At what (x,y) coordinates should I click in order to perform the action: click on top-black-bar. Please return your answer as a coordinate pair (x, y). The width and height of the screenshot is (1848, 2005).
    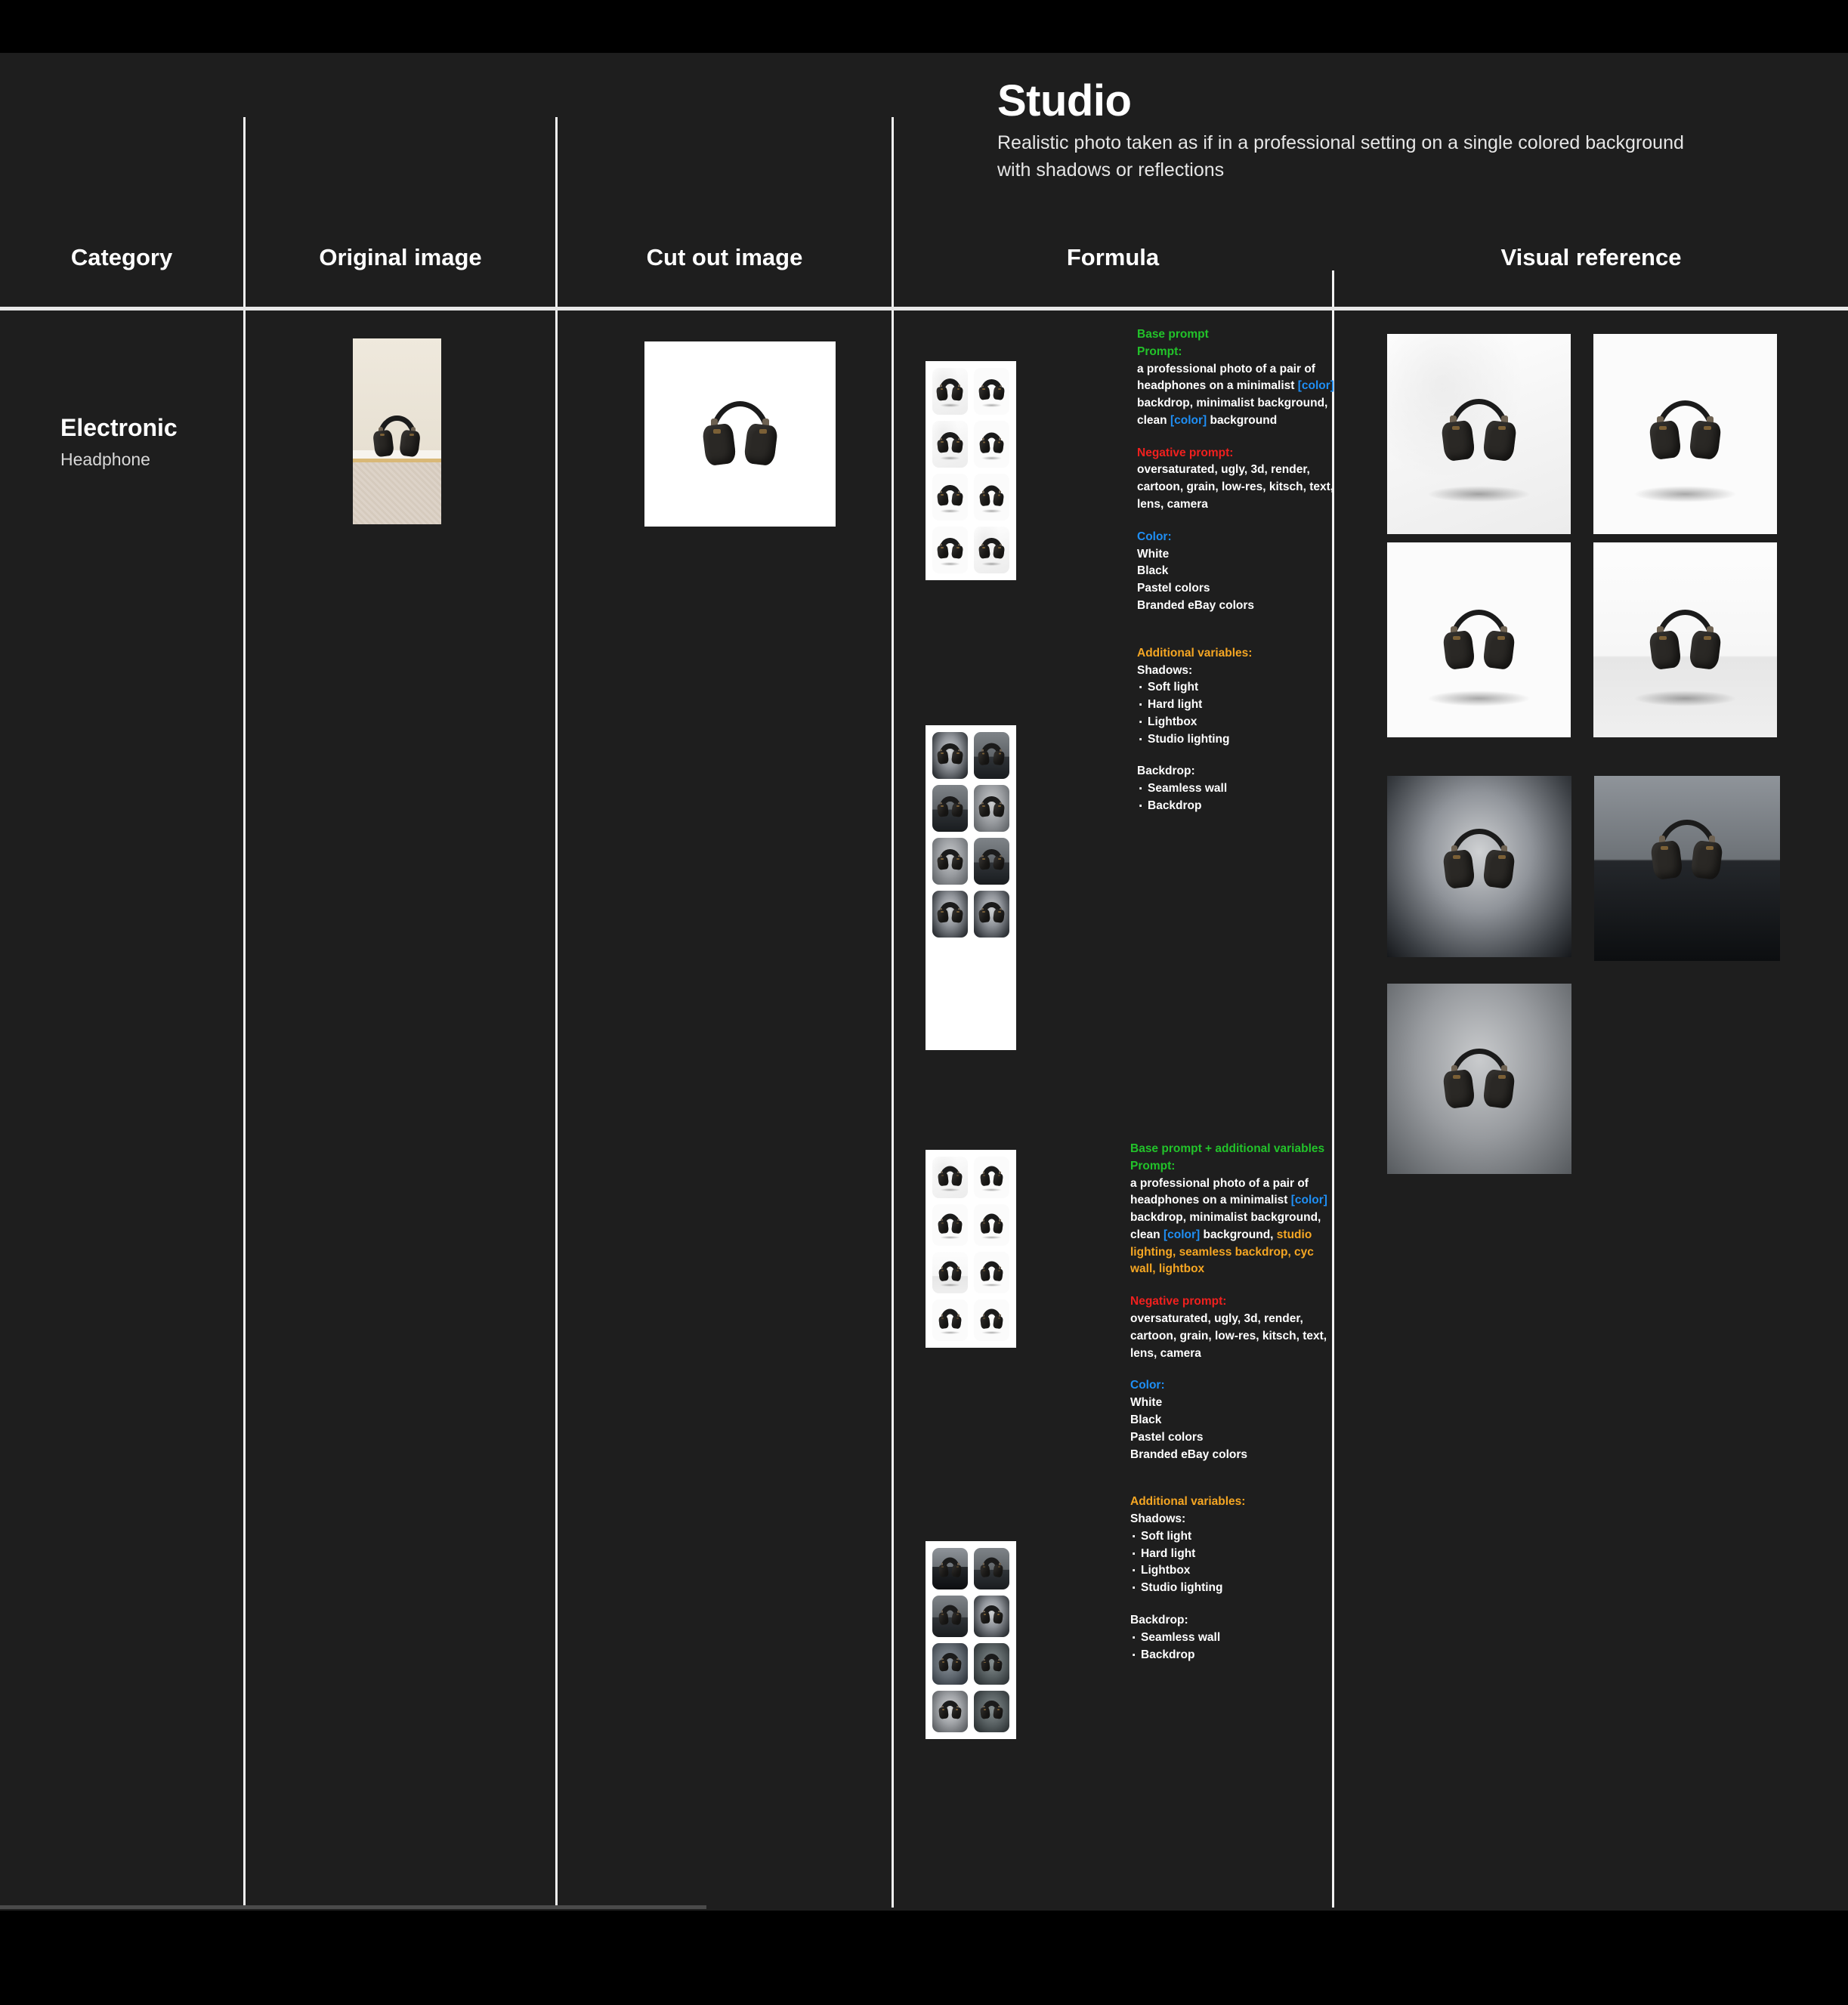
    Looking at the image, I should click on (924, 26).